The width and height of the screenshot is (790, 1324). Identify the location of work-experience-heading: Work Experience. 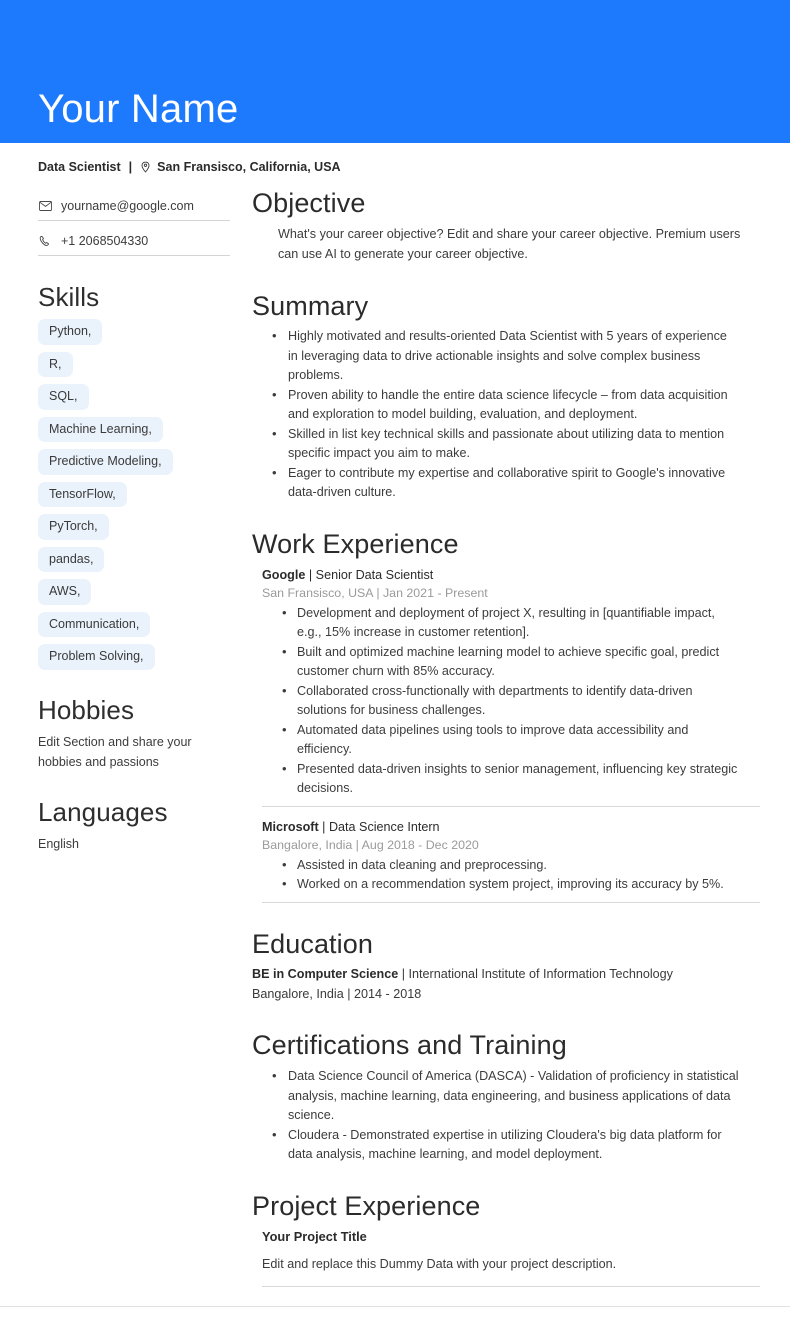
(355, 543).